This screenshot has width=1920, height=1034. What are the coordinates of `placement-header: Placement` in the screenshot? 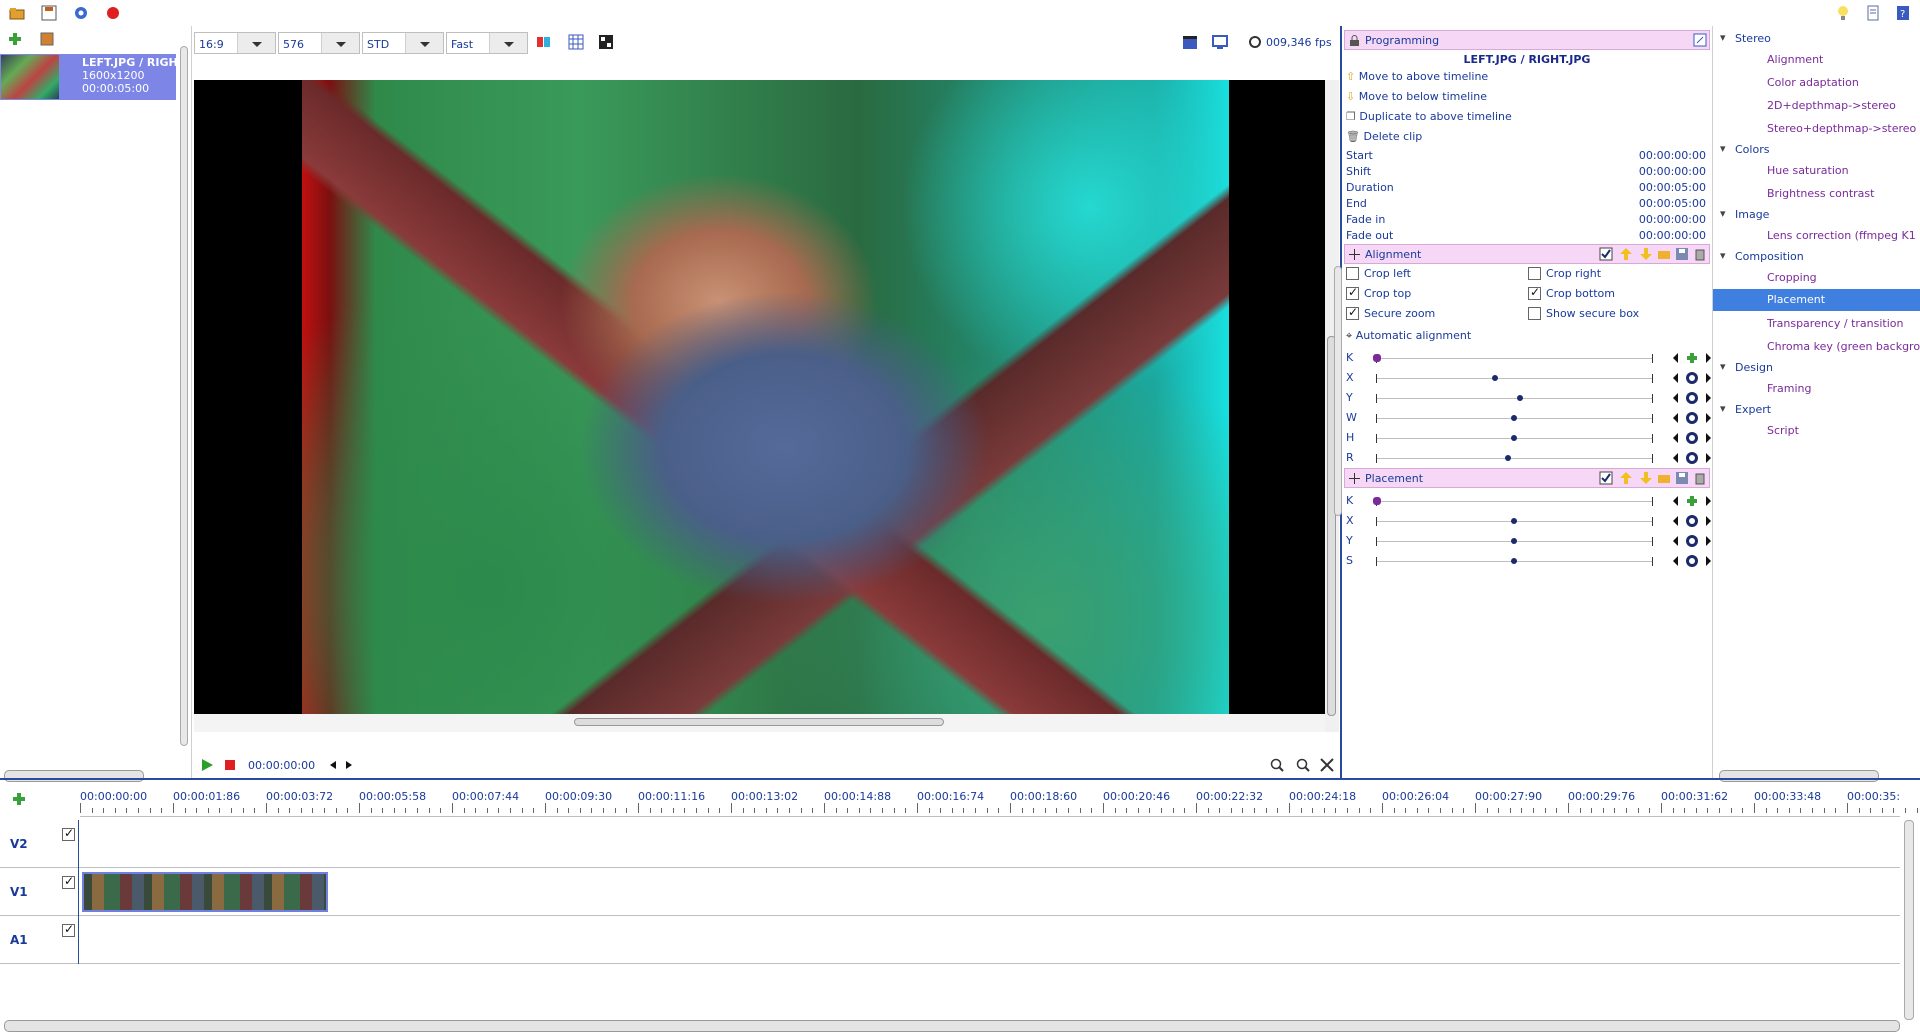 It's located at (1527, 478).